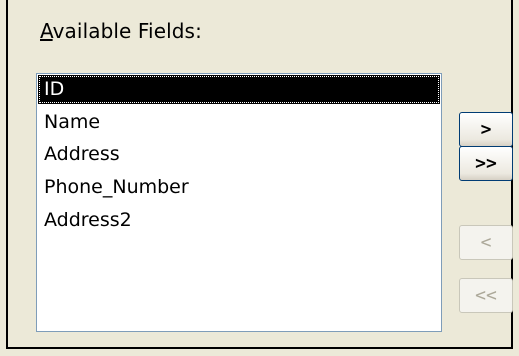 Image resolution: width=519 pixels, height=356 pixels. What do you see at coordinates (85, 220) in the screenshot?
I see `list-item-address2: Address2` at bounding box center [85, 220].